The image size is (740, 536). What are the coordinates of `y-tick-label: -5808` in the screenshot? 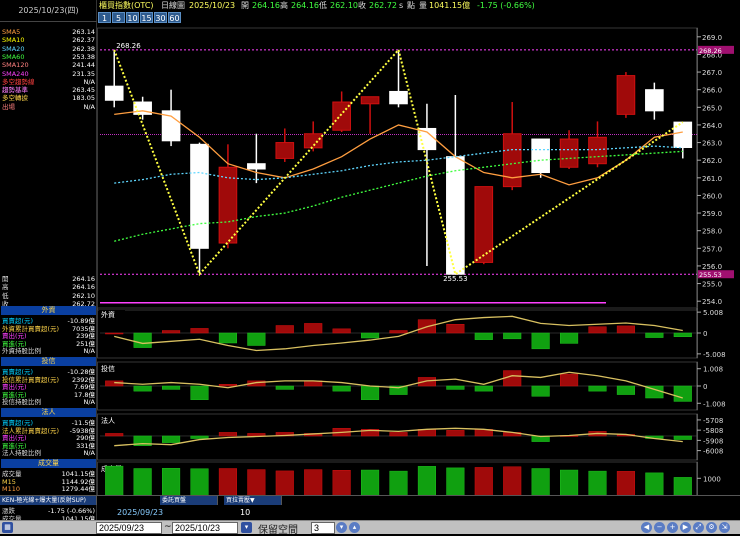 It's located at (713, 431).